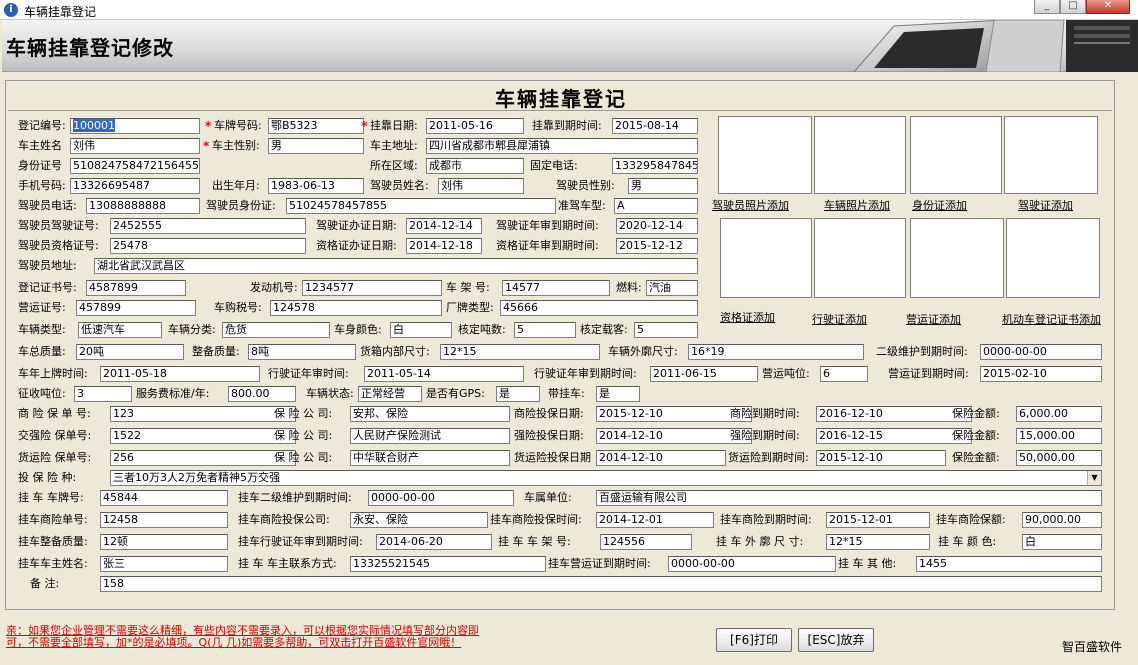 Image resolution: width=1138 pixels, height=665 pixels. Describe the element at coordinates (203, 436) in the screenshot. I see `comp-no-input: 1522` at that location.